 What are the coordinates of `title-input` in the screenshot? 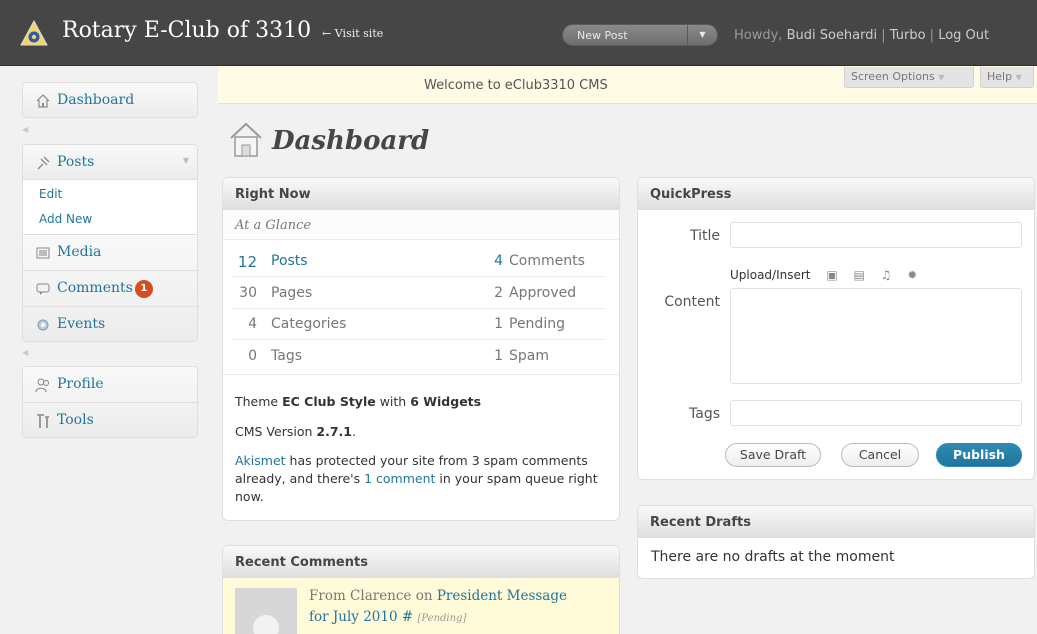 It's located at (876, 235).